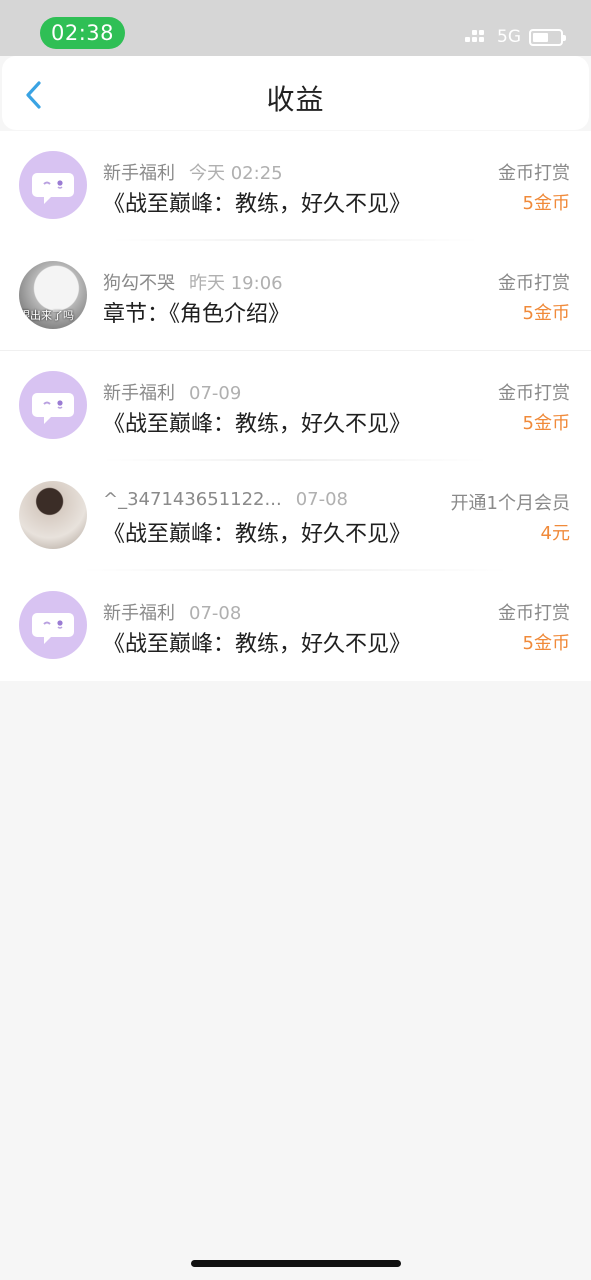 The height and width of the screenshot is (1280, 591). What do you see at coordinates (295, 99) in the screenshot?
I see `page-title: 收益` at bounding box center [295, 99].